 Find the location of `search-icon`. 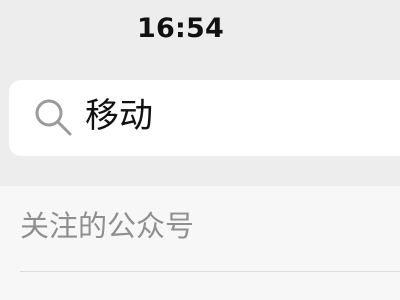

search-icon is located at coordinates (53, 117).